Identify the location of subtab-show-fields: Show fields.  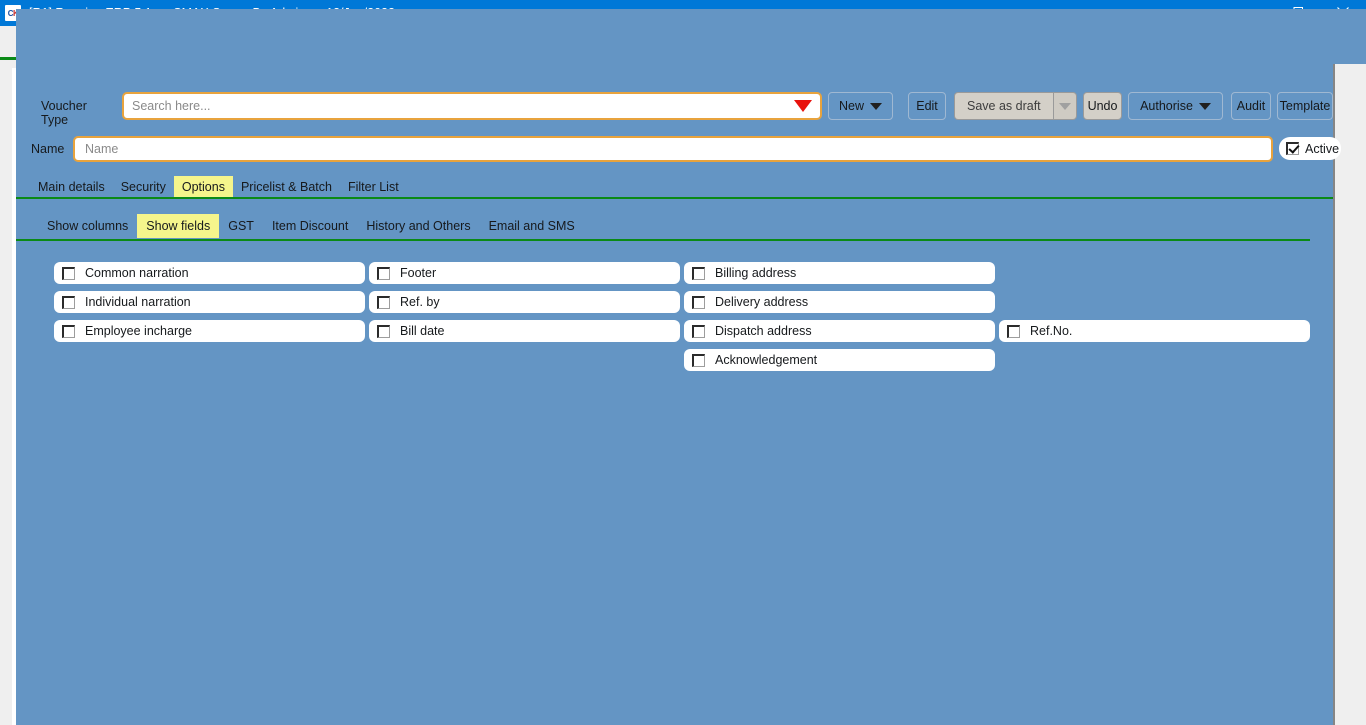
(178, 226).